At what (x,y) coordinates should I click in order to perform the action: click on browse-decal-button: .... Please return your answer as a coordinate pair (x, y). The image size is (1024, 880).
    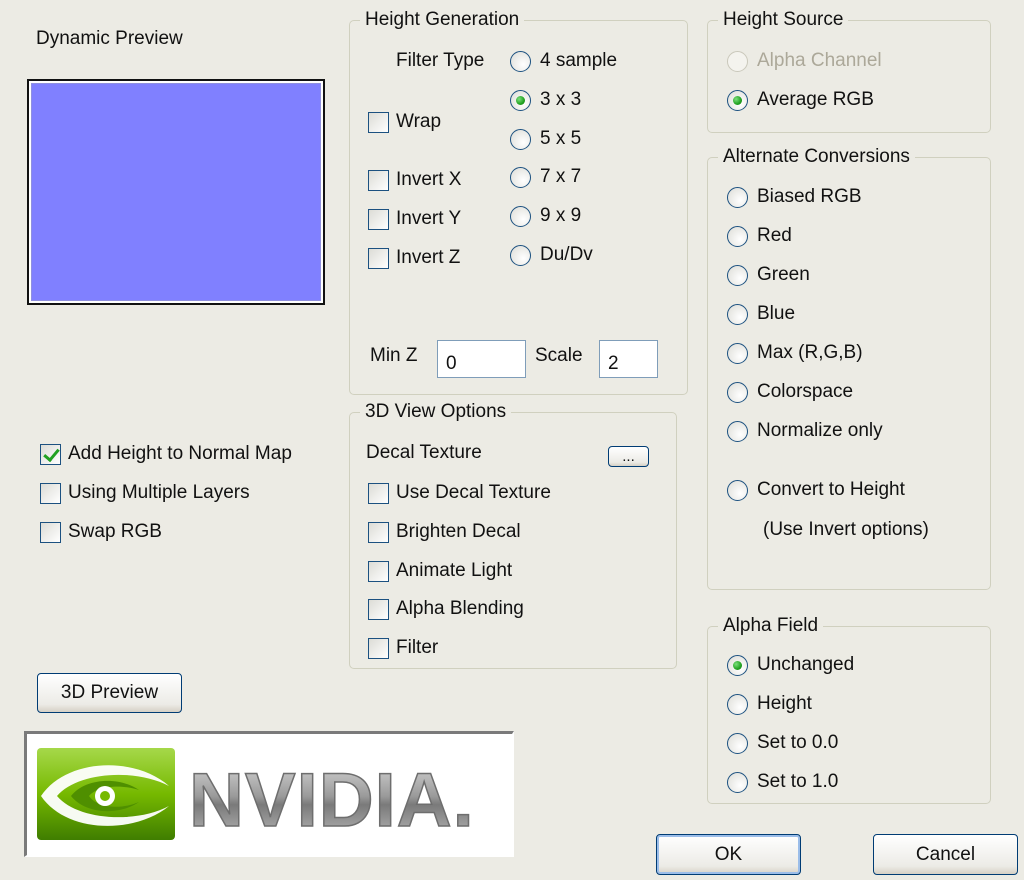
    Looking at the image, I should click on (628, 456).